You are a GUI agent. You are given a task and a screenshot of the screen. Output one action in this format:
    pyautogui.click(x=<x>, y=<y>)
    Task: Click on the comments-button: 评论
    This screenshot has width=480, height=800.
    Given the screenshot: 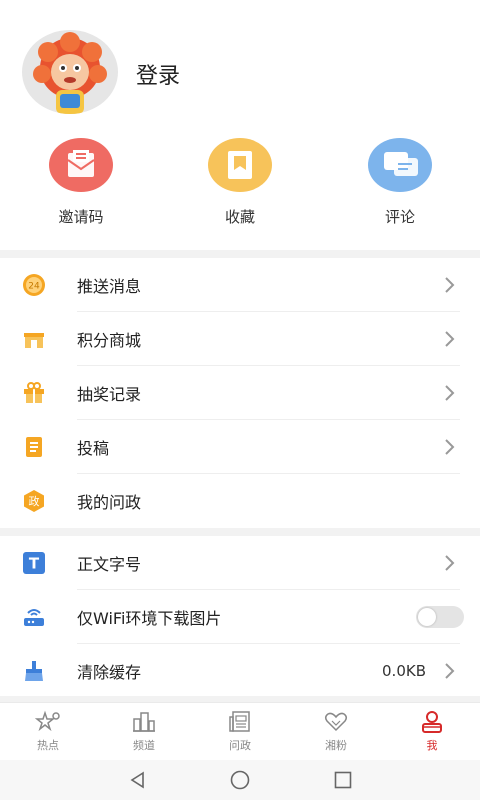 What is the action you would take?
    pyautogui.click(x=400, y=182)
    